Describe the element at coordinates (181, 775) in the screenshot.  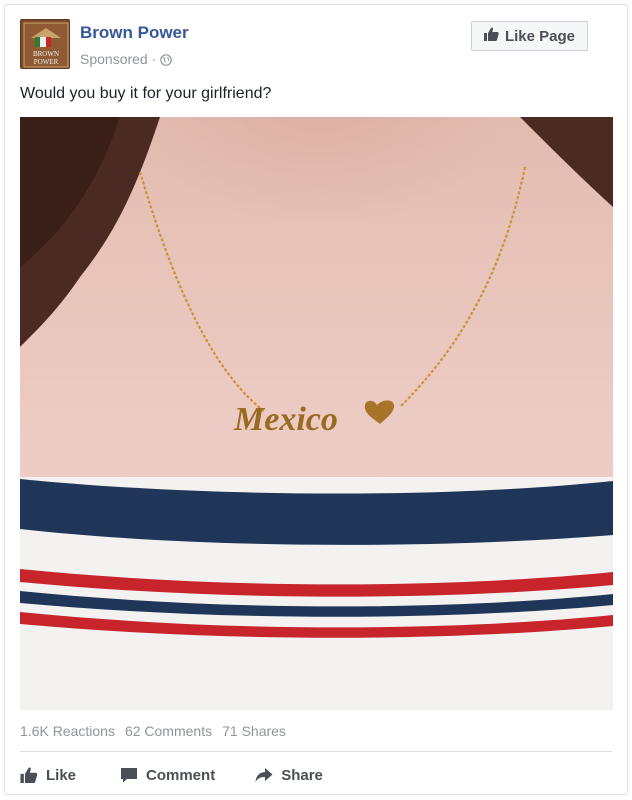
I see `comment-label: Comment` at that location.